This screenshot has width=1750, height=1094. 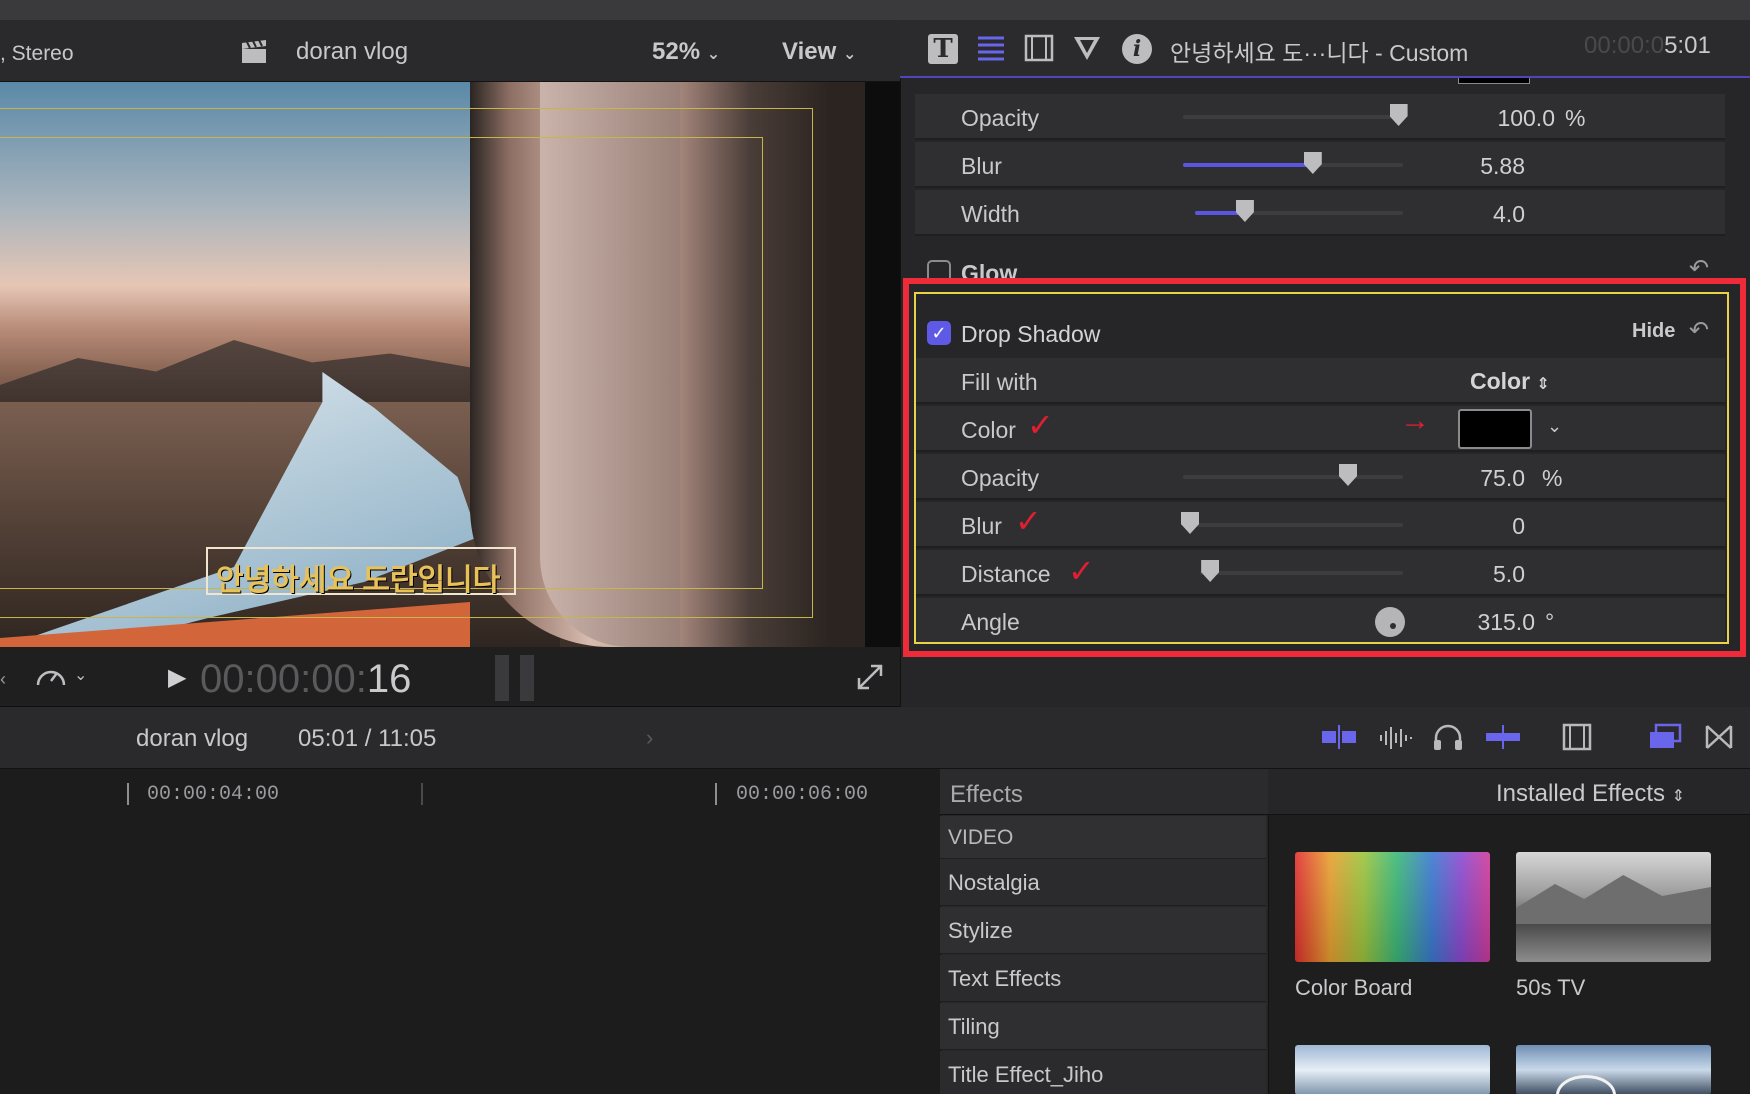 I want to click on fullscreen-icon, so click(x=870, y=679).